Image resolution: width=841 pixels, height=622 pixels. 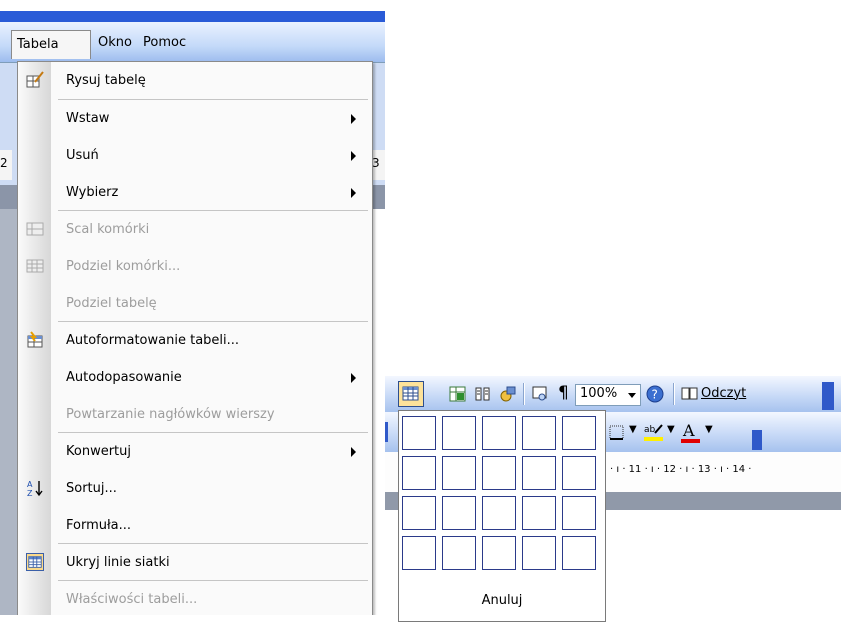 I want to click on chevron-down-icon, so click(x=632, y=395).